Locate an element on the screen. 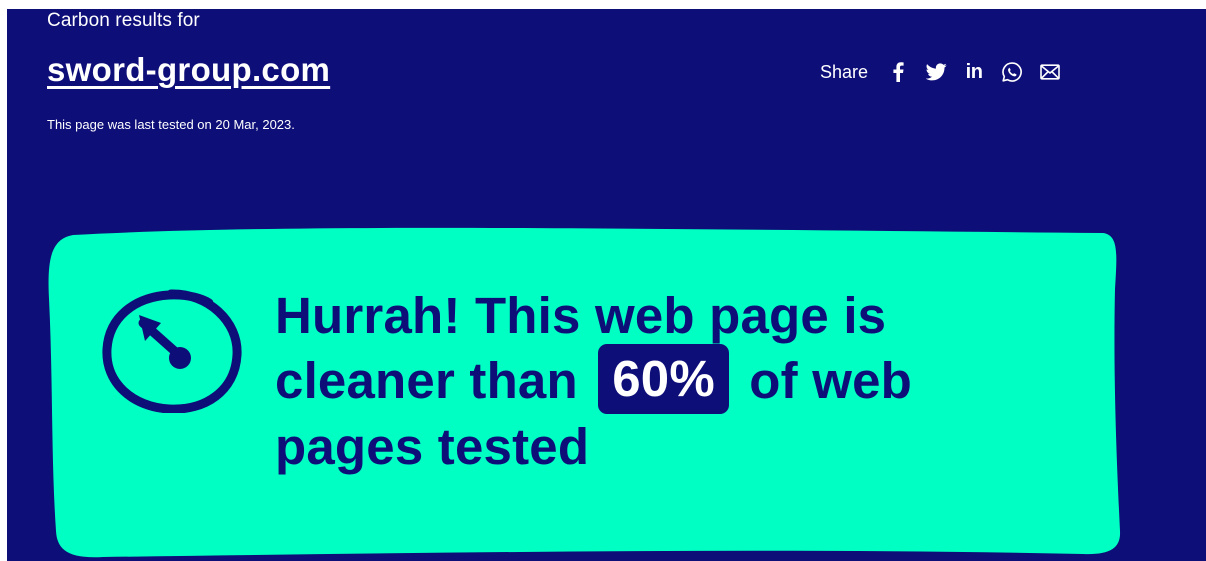 Image resolution: width=1206 pixels, height=561 pixels. share-label: Share is located at coordinates (844, 71).